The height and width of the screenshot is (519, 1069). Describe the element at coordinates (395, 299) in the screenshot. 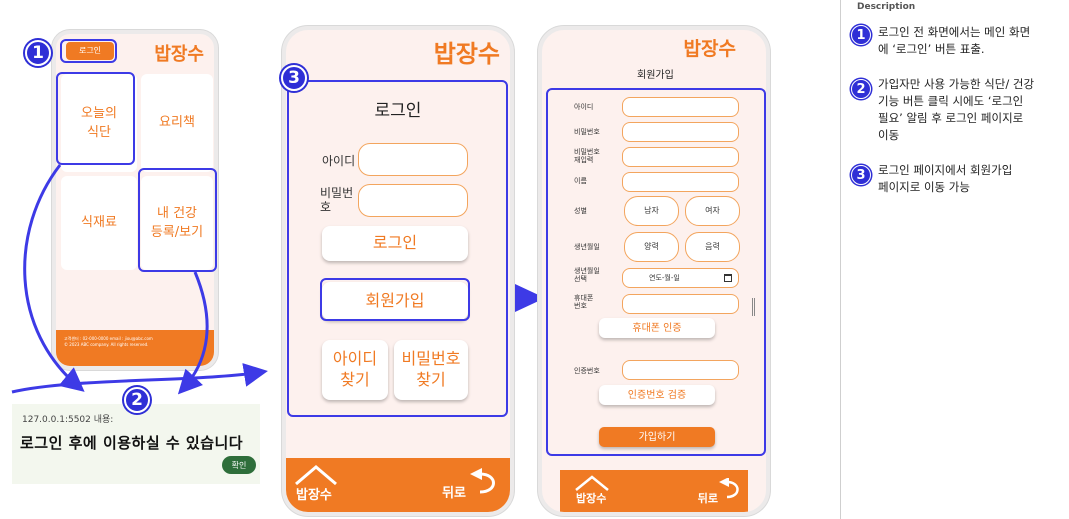

I see `highlight-signup-button` at that location.